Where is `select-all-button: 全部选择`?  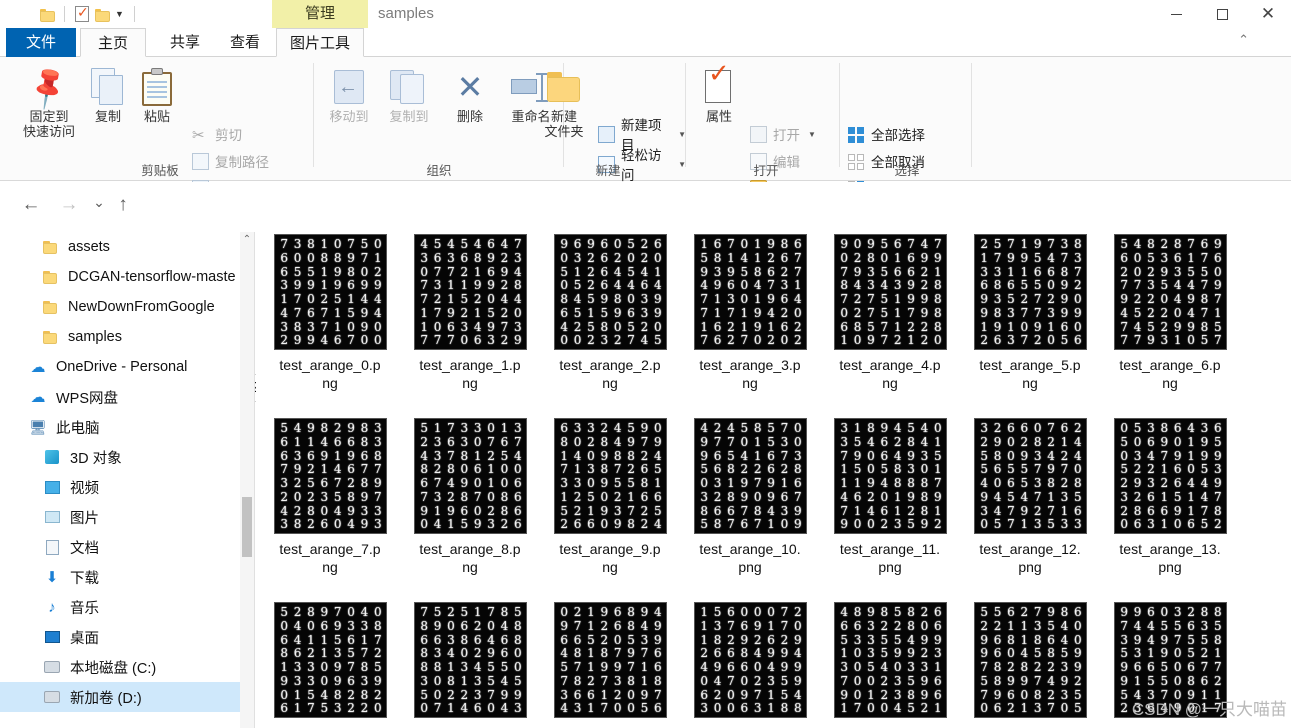
select-all-button: 全部选择 is located at coordinates (886, 134).